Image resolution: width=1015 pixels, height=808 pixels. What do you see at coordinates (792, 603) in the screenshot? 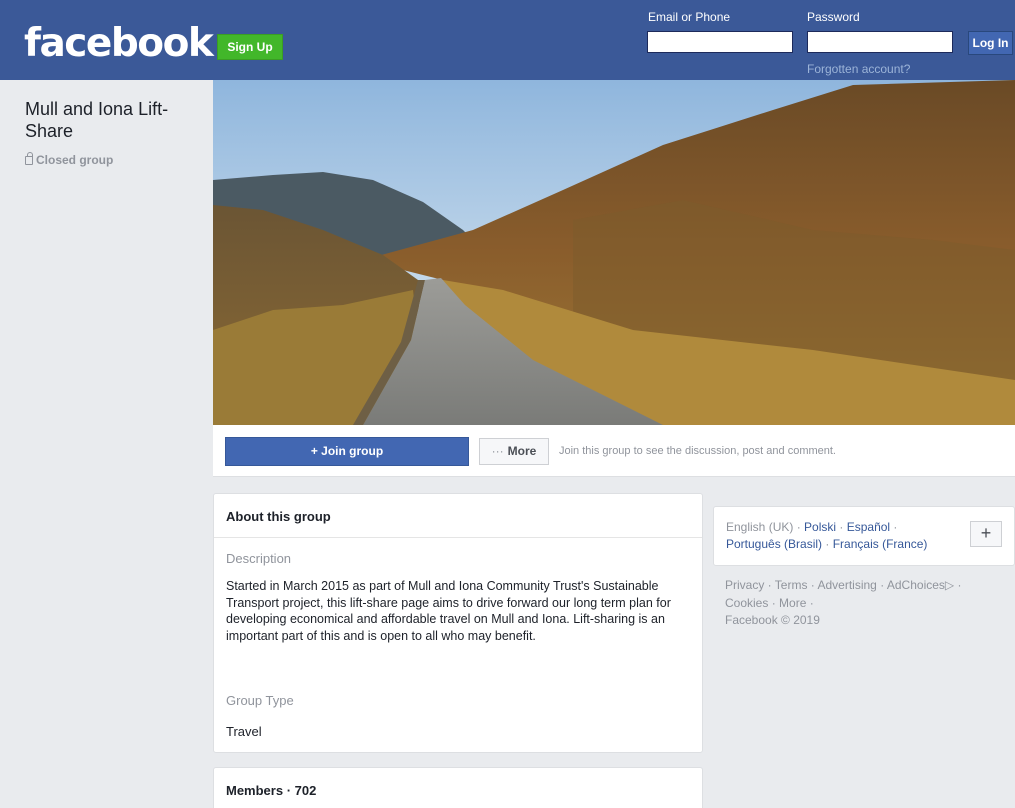
I see `footer-more-link: More` at bounding box center [792, 603].